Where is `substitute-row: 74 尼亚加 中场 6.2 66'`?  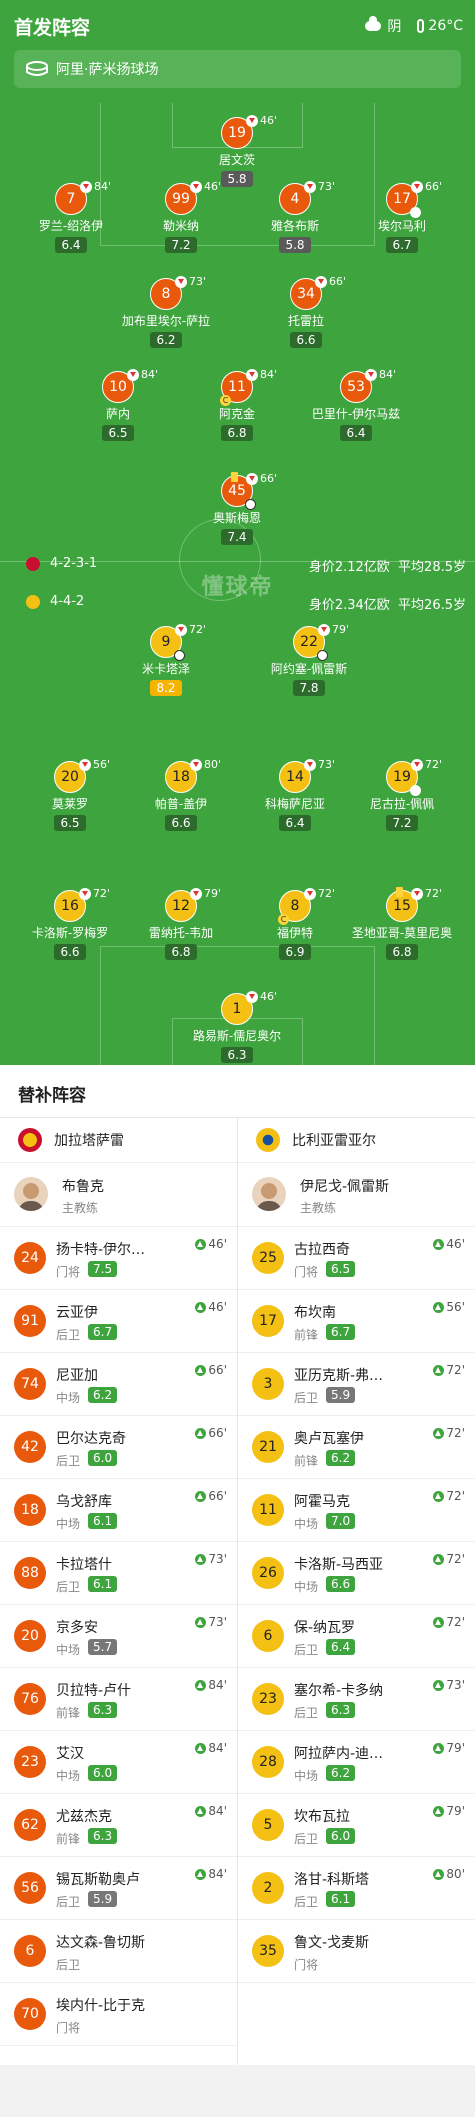
substitute-row: 74 尼亚加 中场 6.2 66' is located at coordinates (118, 1384).